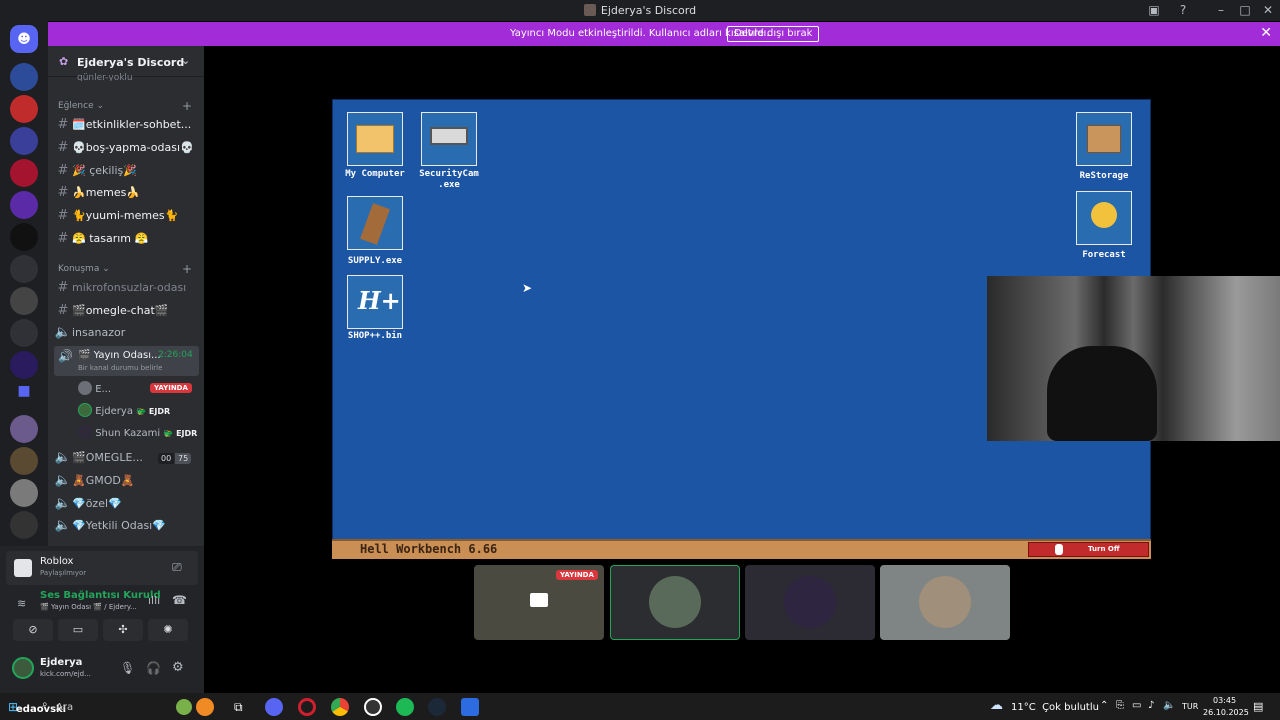 This screenshot has height=720, width=1280. I want to click on channel-omegle-chat: # 🎬omegle-chat🎬, so click(126, 310).